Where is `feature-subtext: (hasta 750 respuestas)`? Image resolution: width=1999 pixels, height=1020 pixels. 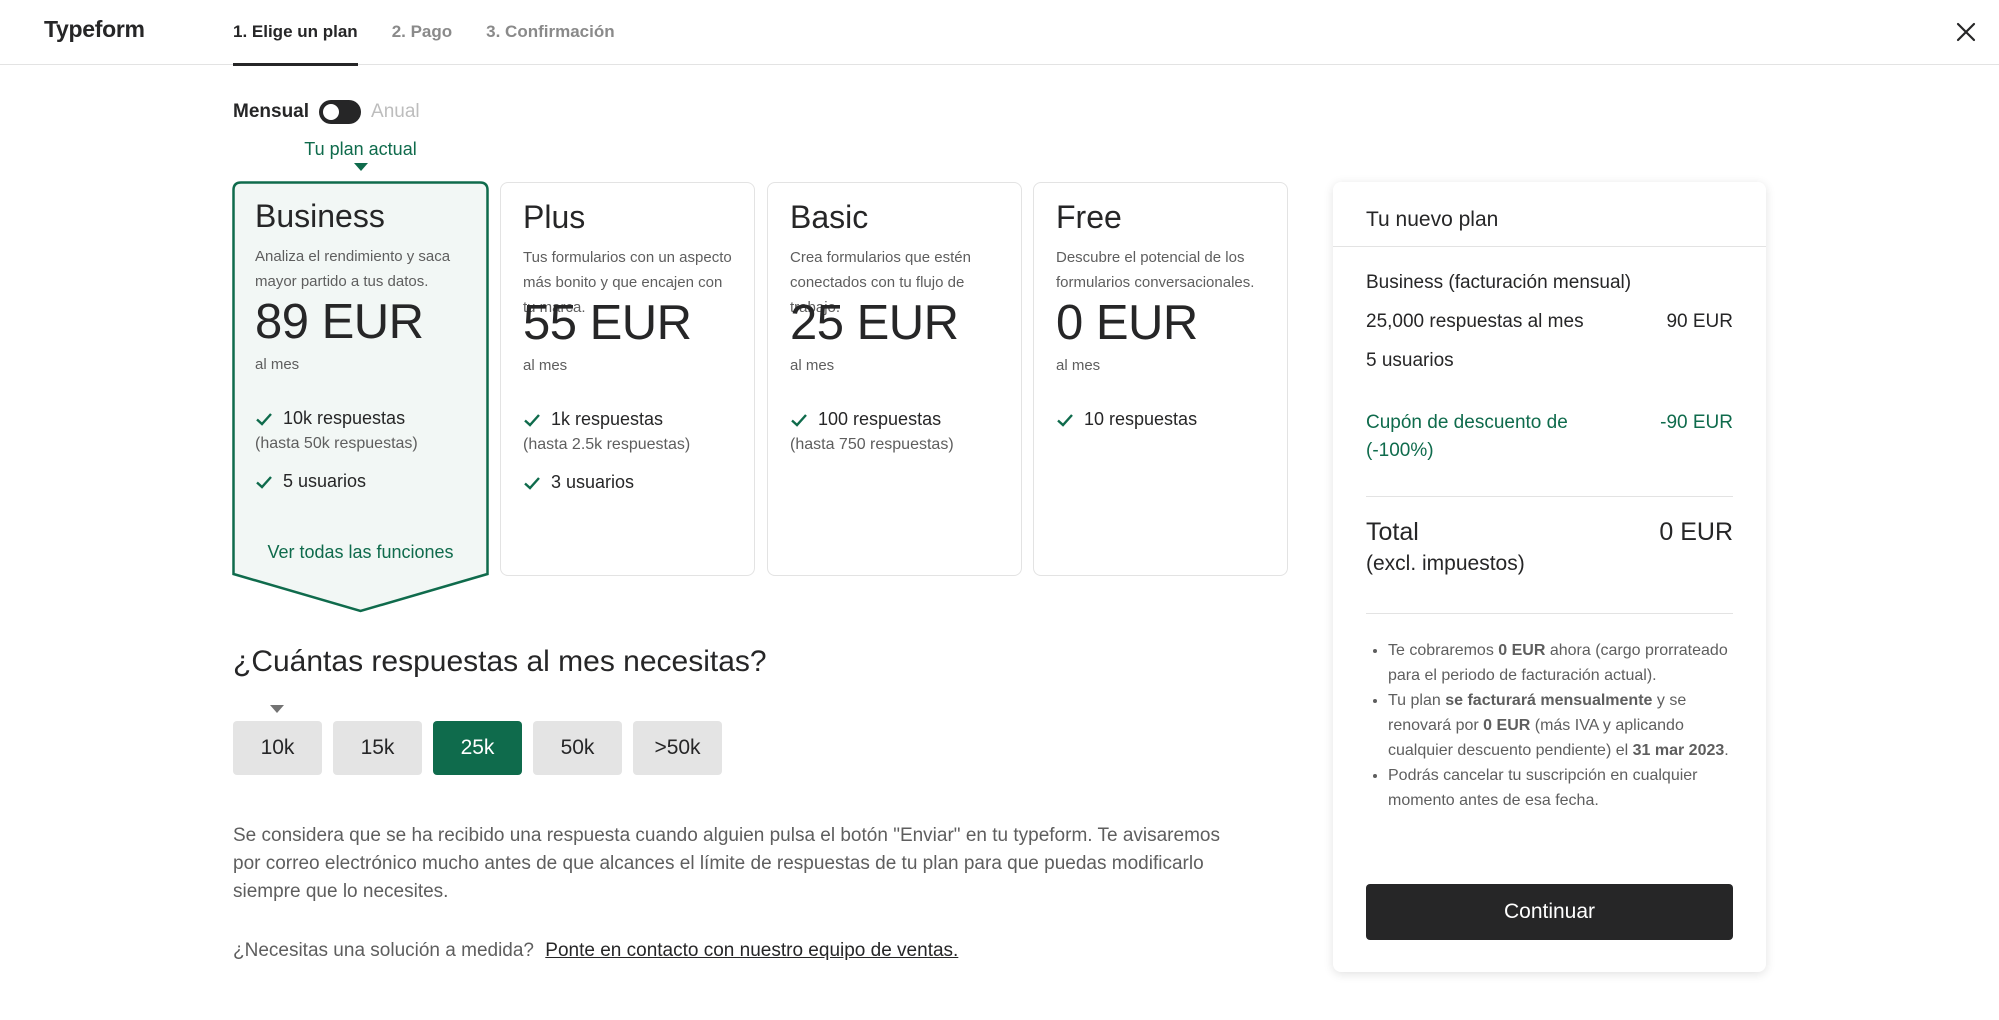
feature-subtext: (hasta 750 respuestas) is located at coordinates (872, 444).